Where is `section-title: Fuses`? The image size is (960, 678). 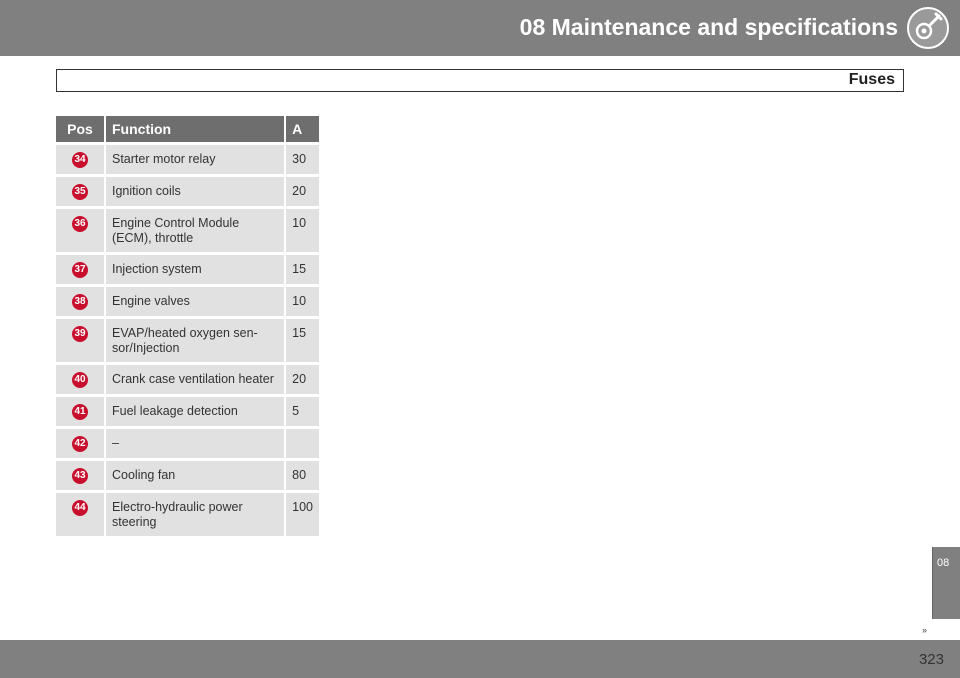
section-title: Fuses is located at coordinates (871, 79).